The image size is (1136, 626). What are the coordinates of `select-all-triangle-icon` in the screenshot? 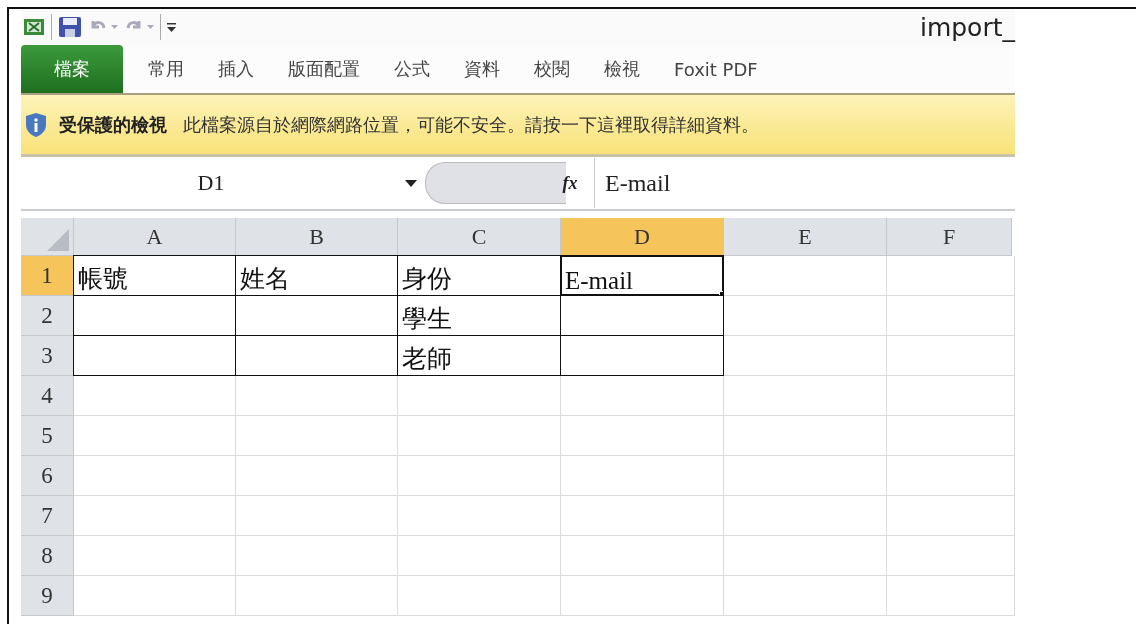 It's located at (58, 240).